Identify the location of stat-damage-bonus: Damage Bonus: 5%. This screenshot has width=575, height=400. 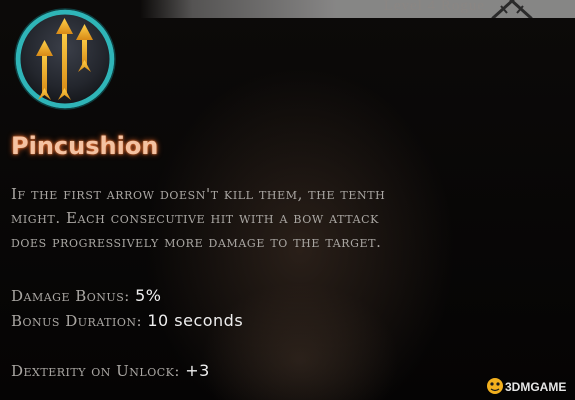
(86, 295).